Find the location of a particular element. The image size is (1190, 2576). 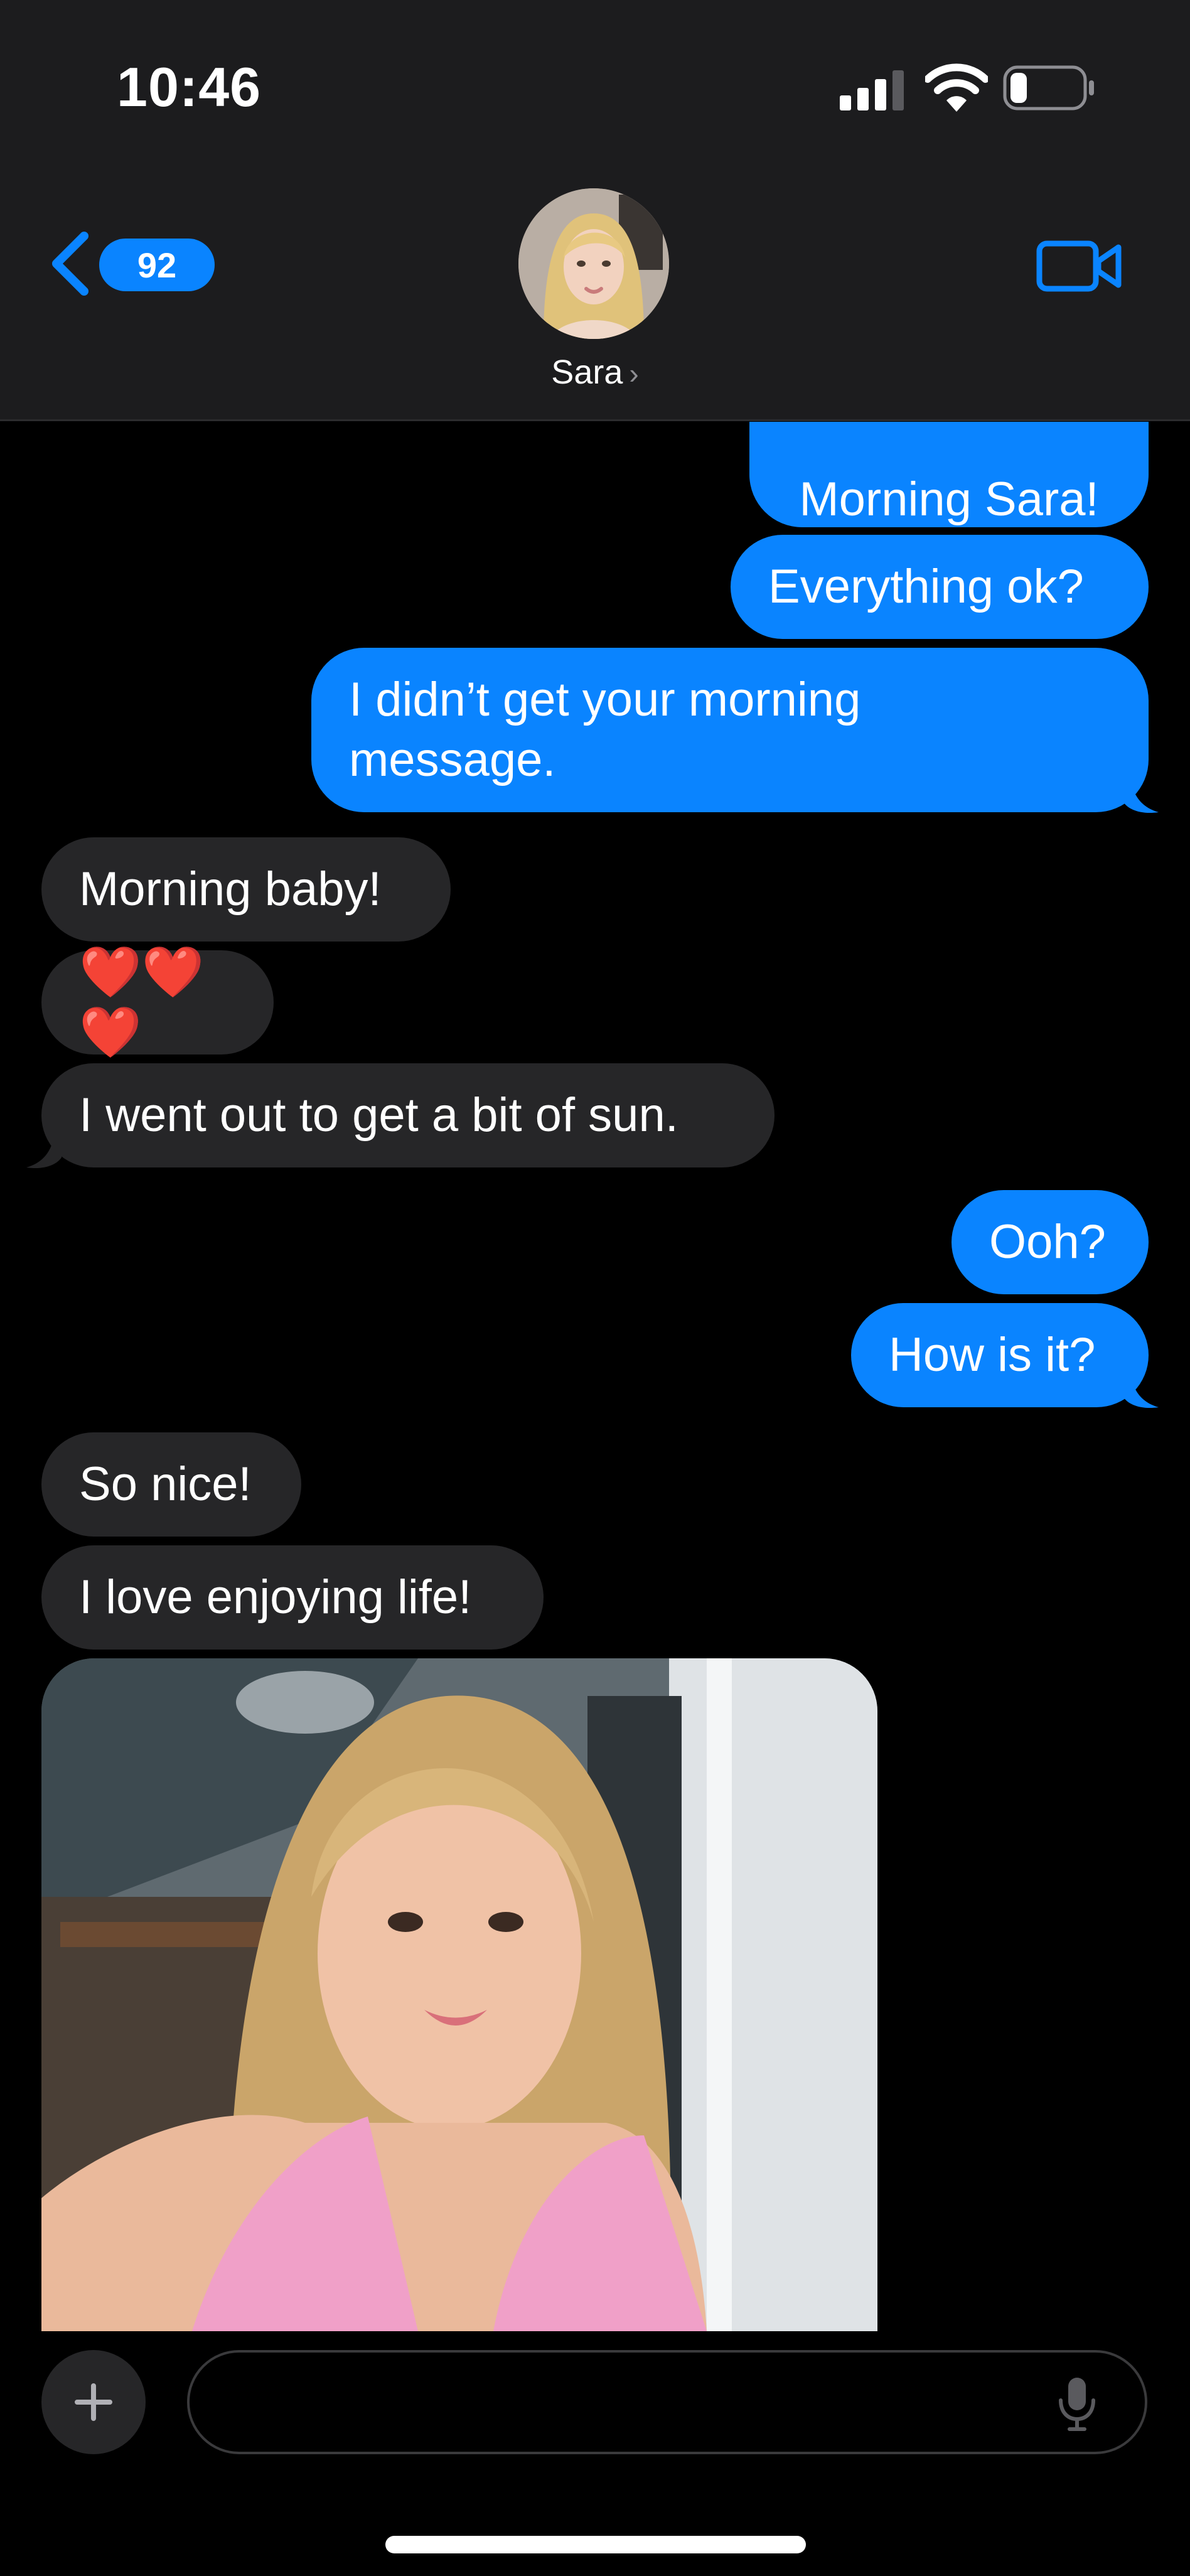

home-indicator is located at coordinates (595, 2544).